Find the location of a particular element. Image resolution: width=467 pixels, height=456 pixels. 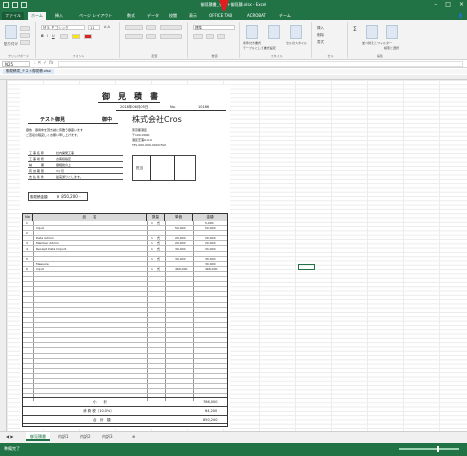

tab-home: ホーム is located at coordinates (37, 16).